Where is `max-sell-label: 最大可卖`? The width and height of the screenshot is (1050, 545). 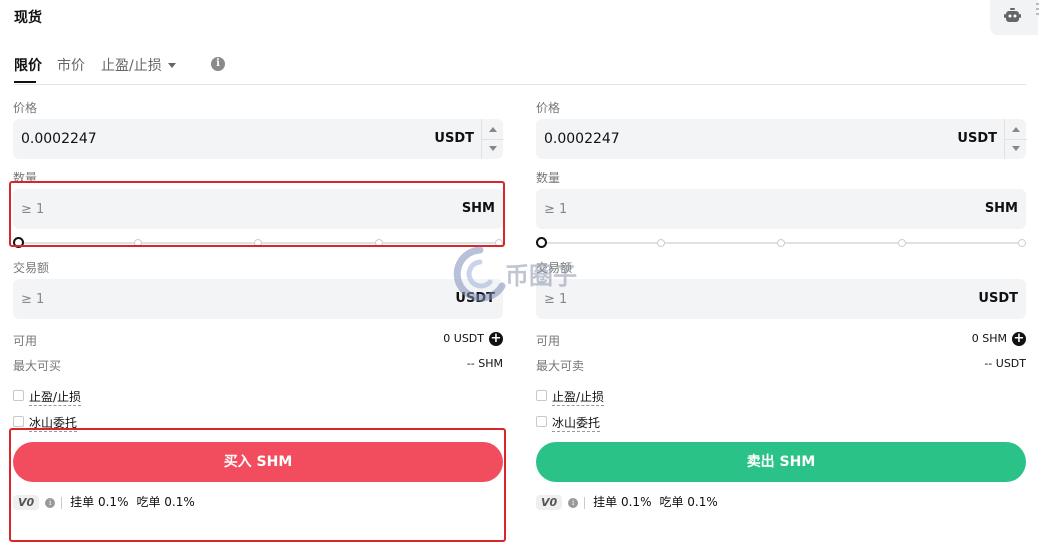
max-sell-label: 最大可卖 is located at coordinates (560, 366).